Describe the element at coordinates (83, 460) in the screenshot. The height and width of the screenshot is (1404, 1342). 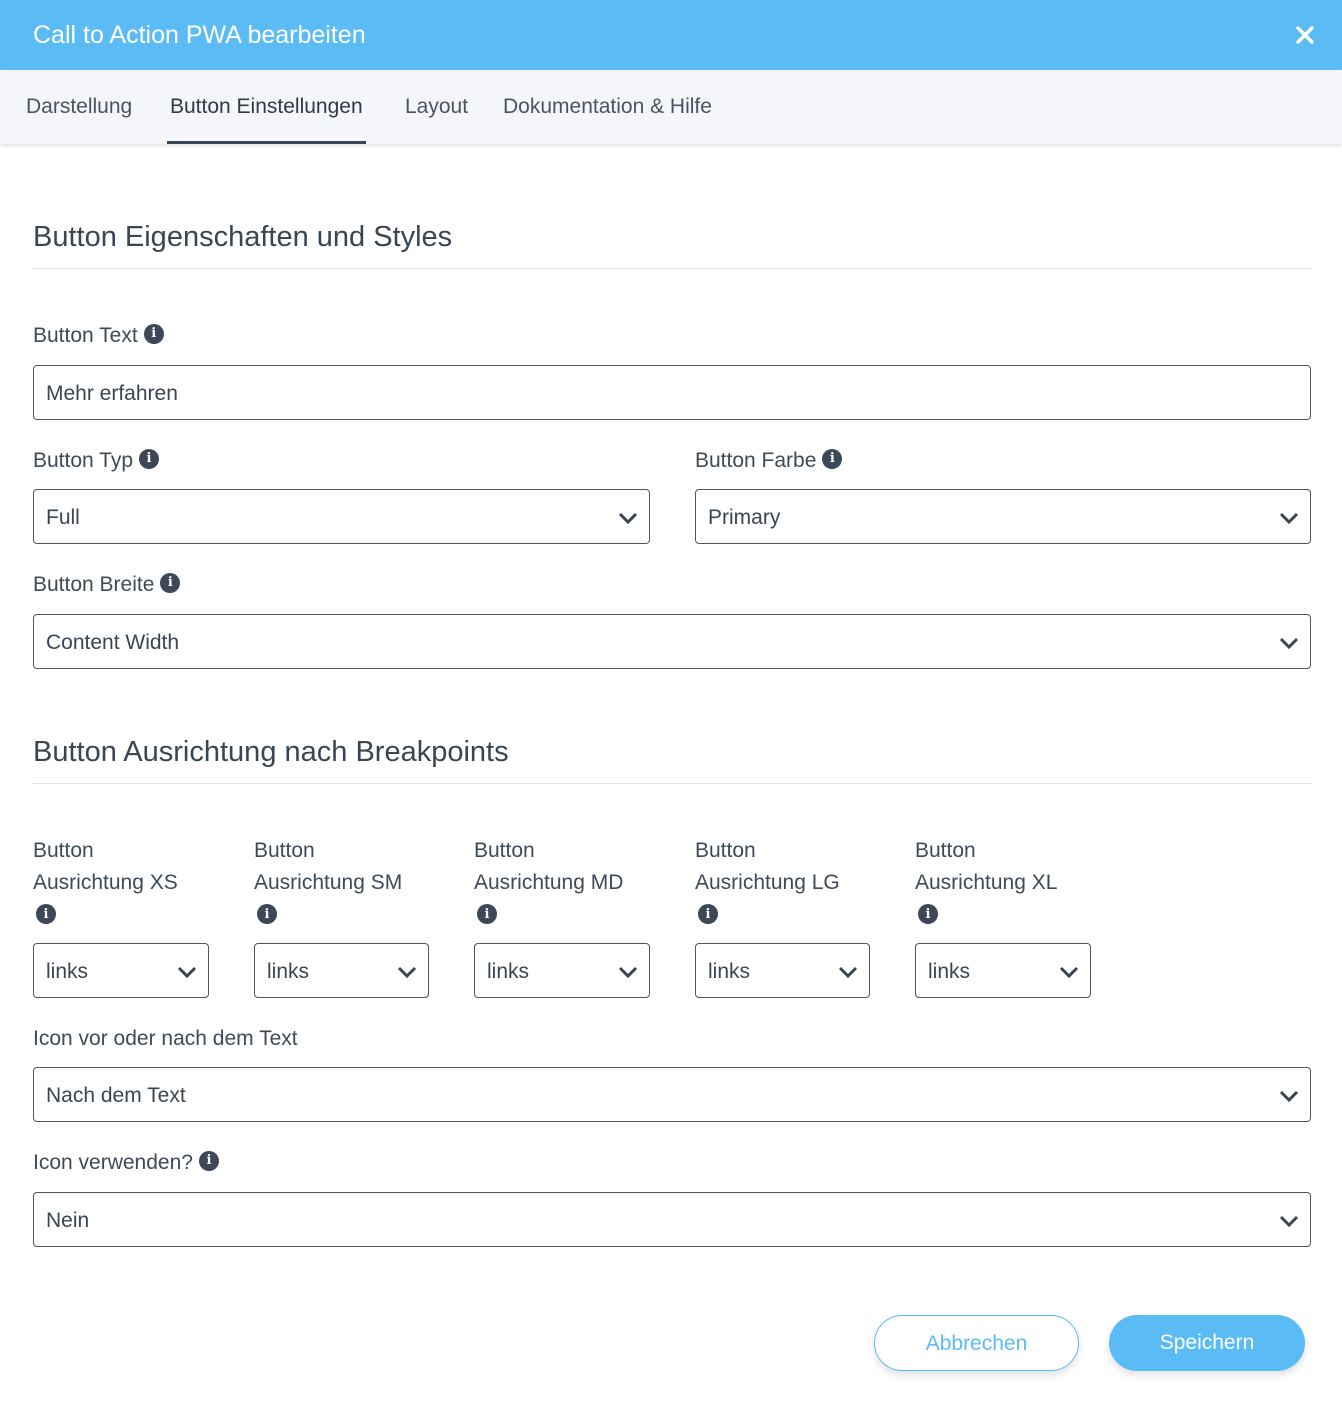
I see `label-text: Button Typ` at that location.